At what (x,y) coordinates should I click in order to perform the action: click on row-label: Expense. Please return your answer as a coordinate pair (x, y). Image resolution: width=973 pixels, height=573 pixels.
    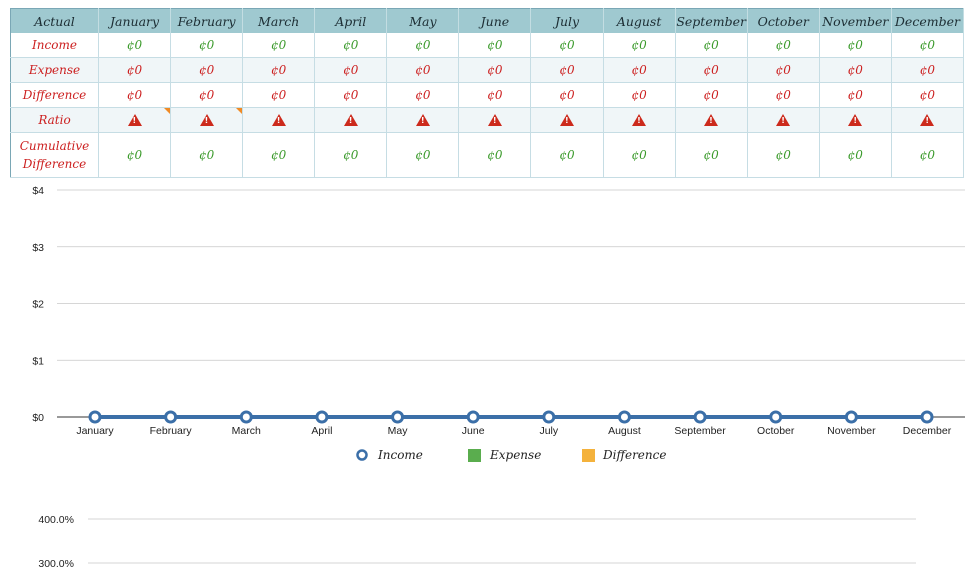
    Looking at the image, I should click on (54, 70).